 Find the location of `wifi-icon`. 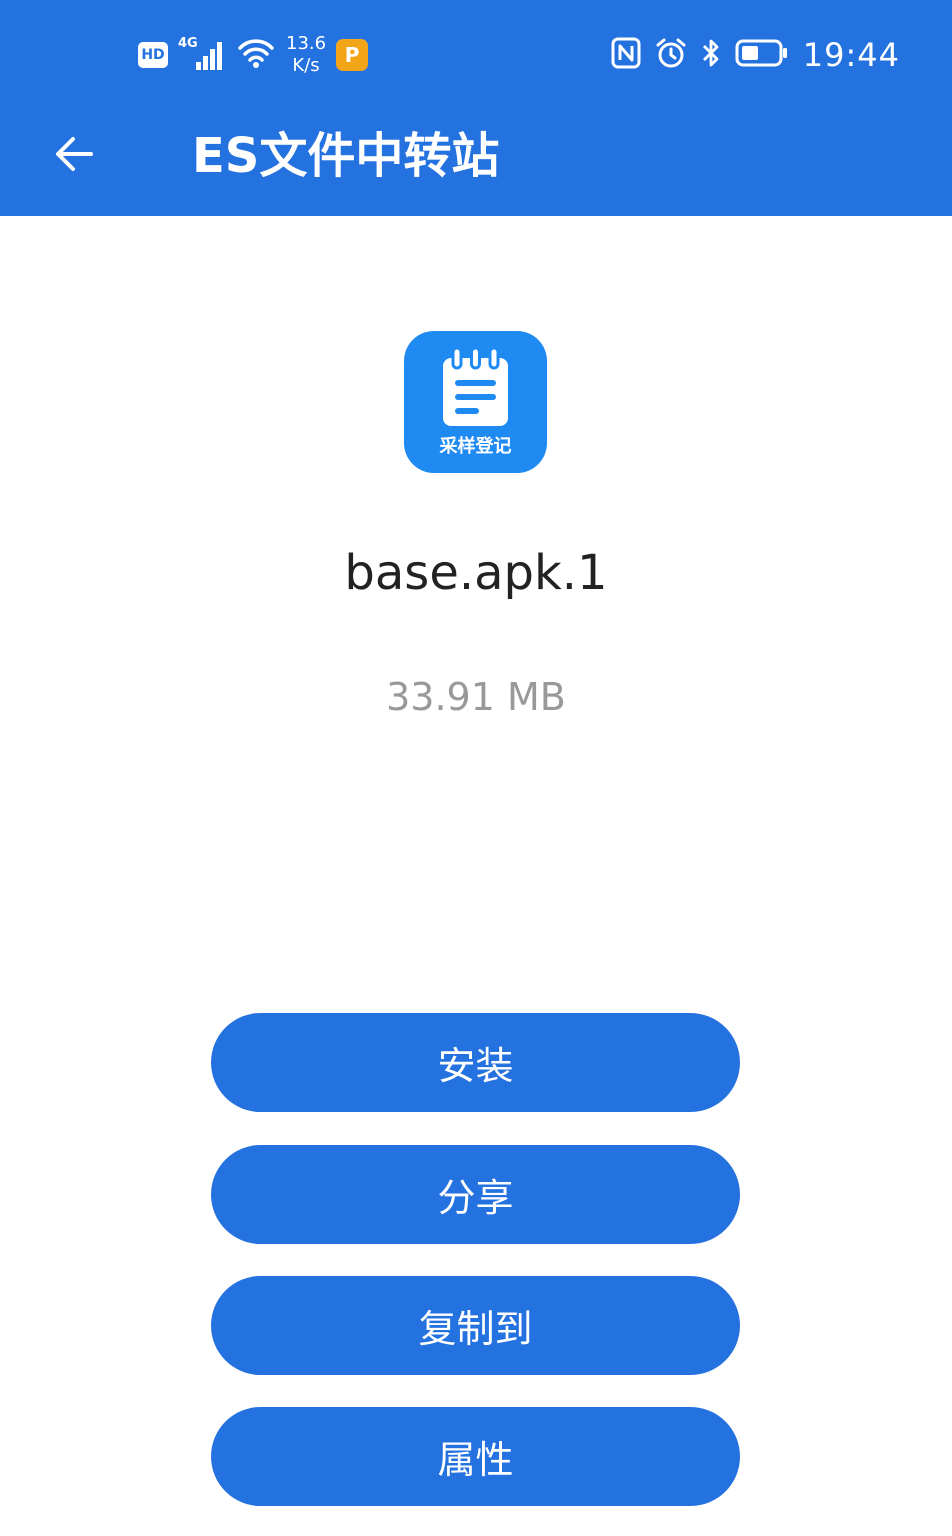

wifi-icon is located at coordinates (256, 55).